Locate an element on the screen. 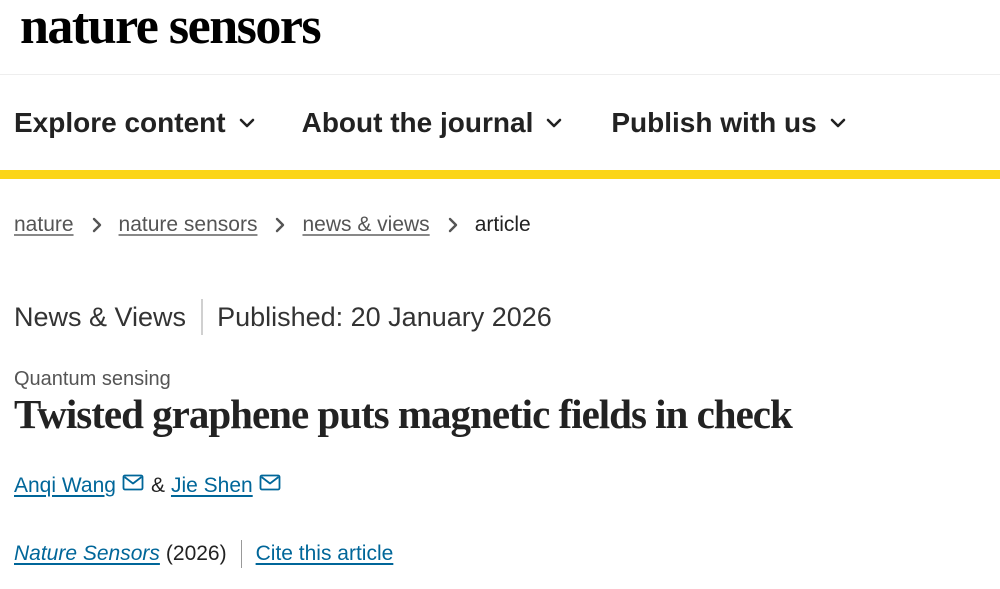 The width and height of the screenshot is (1000, 589). author-list: Anqi Wang & Jie Shen is located at coordinates (147, 486).